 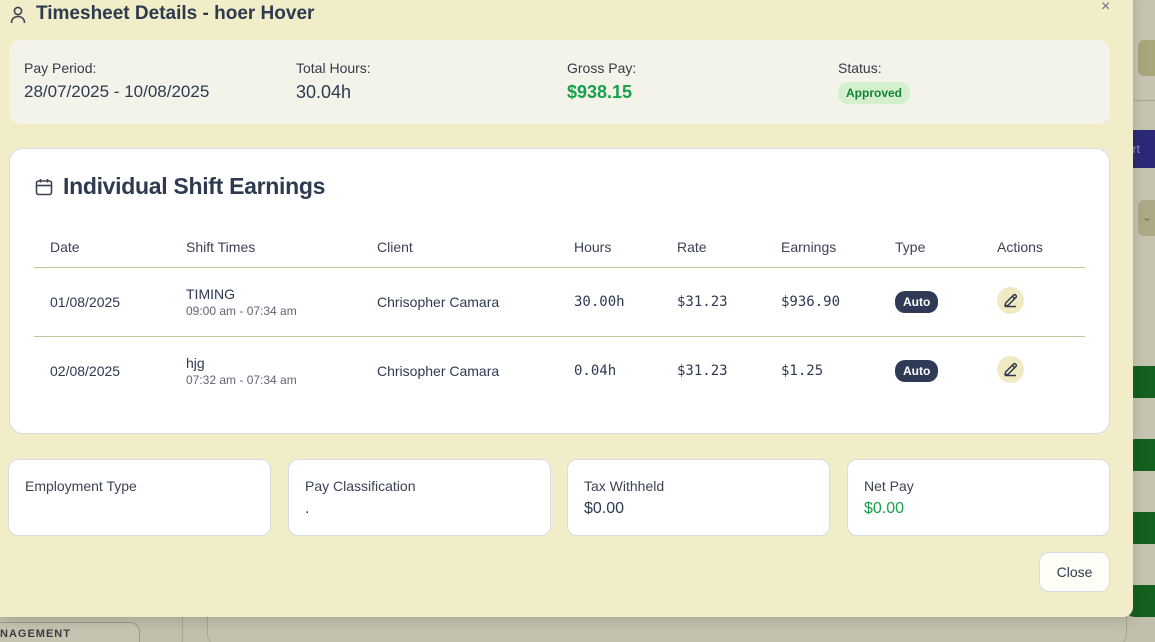 I want to click on net-pay-value: $0.00, so click(x=884, y=508).